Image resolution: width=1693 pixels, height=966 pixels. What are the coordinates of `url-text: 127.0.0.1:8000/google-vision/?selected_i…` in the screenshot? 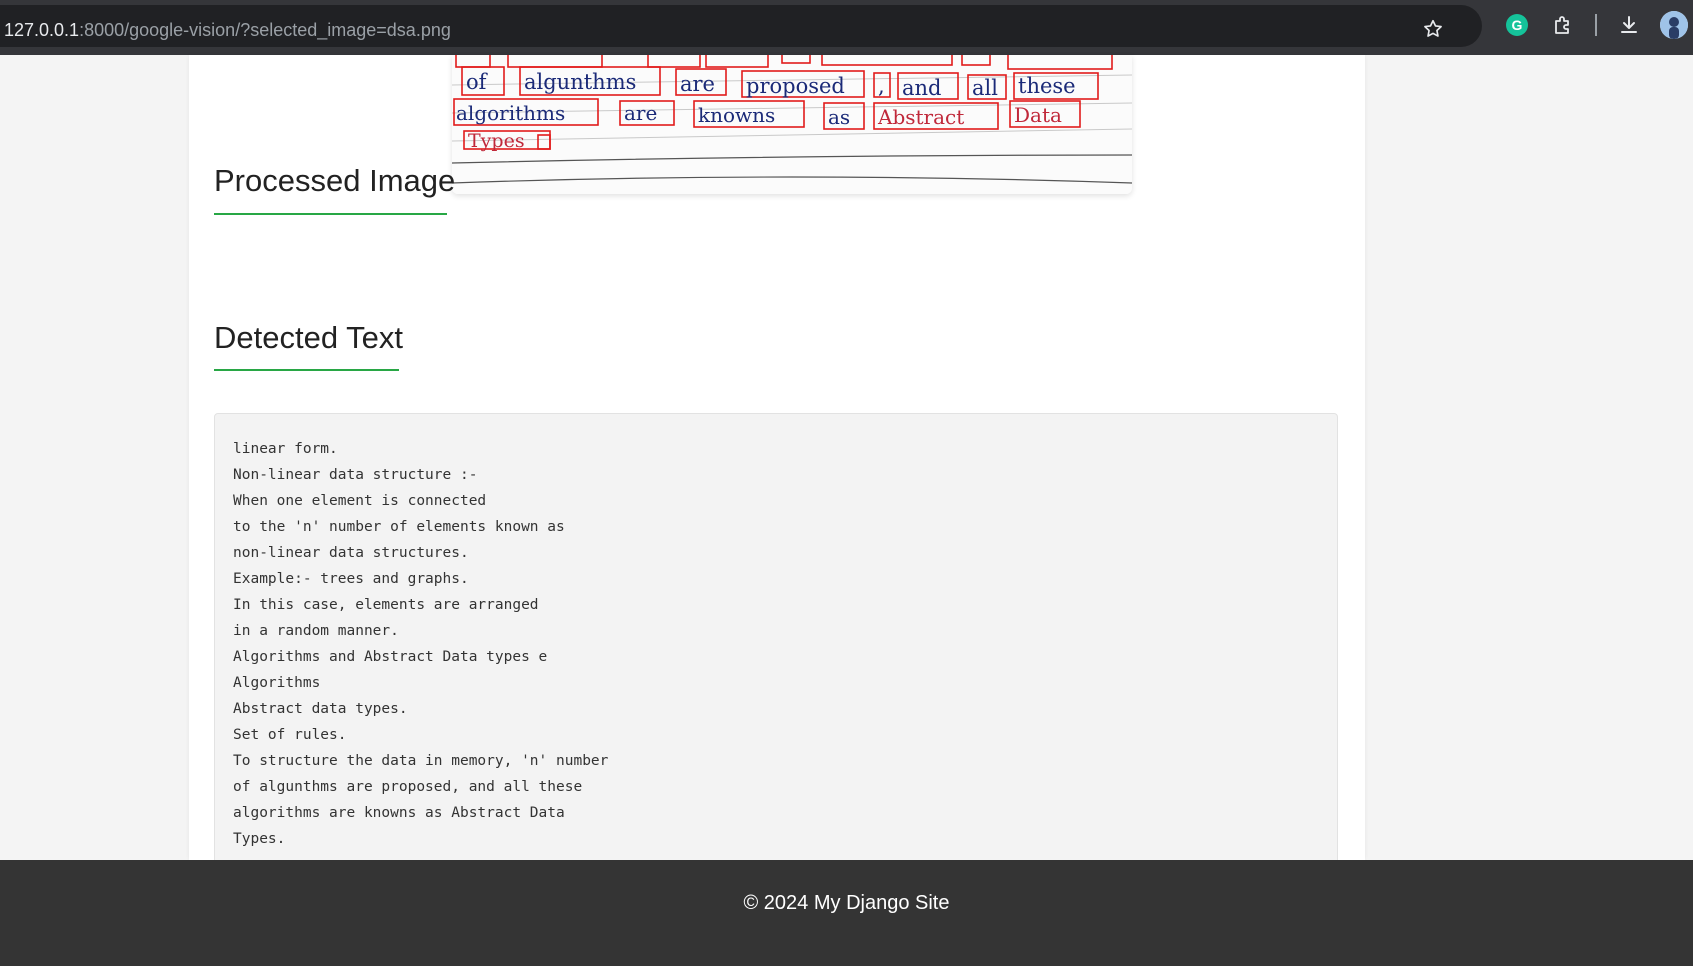 It's located at (227, 30).